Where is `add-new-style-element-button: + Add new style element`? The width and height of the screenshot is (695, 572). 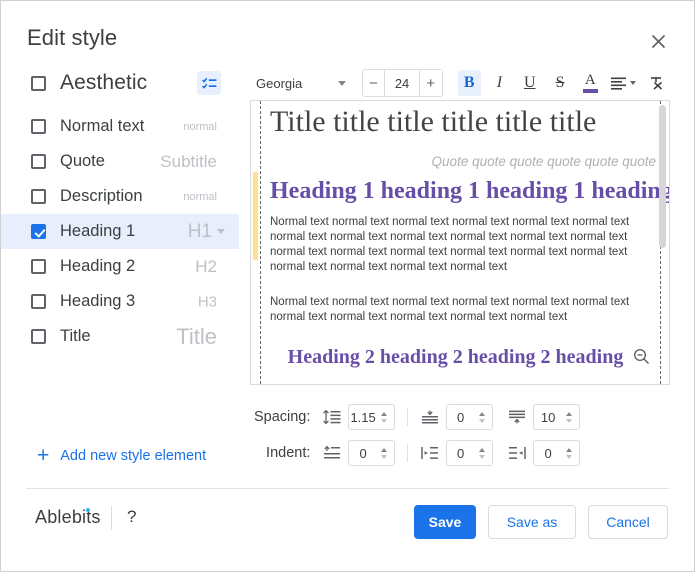
add-new-style-element-button: + Add new style element is located at coordinates (121, 455).